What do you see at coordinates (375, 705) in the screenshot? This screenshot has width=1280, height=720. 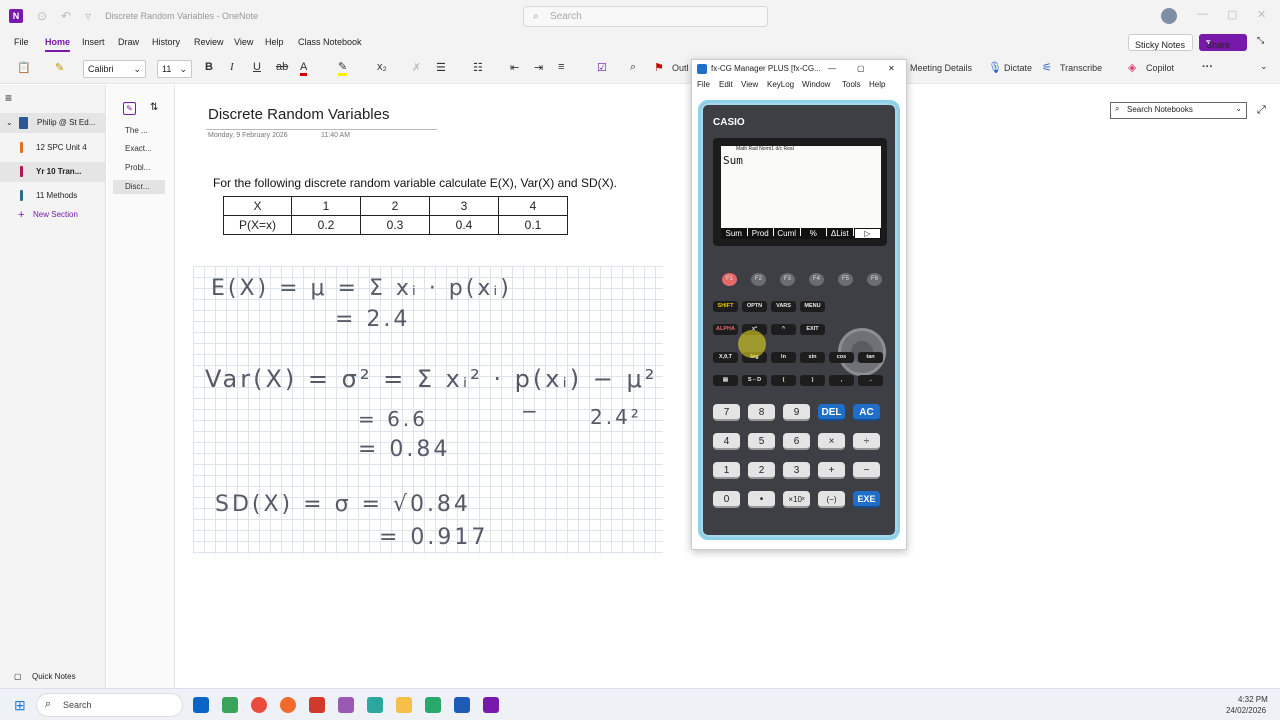 I see `calculator-app-icon` at bounding box center [375, 705].